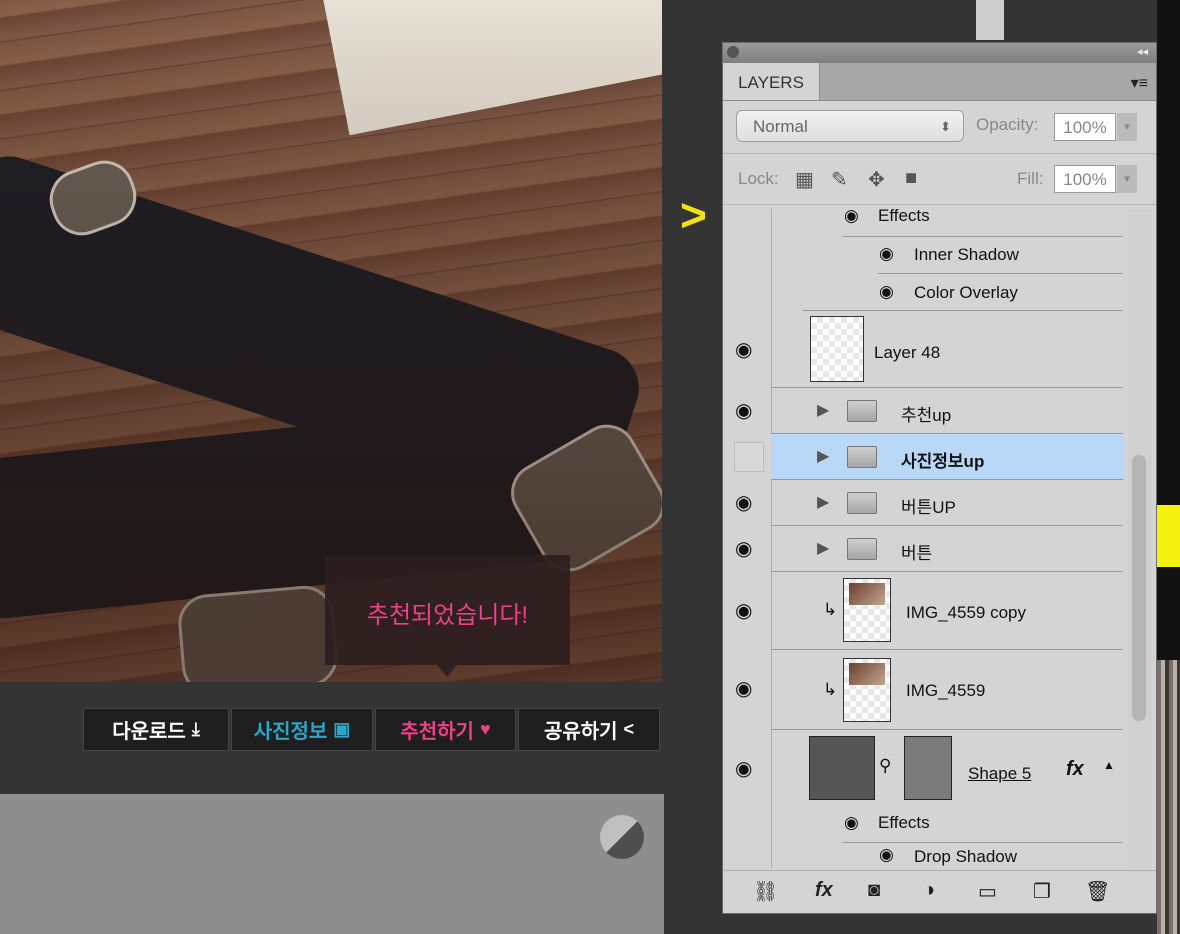 The height and width of the screenshot is (934, 1180). Describe the element at coordinates (946, 690) in the screenshot. I see `layer-name: IMG_4559` at that location.